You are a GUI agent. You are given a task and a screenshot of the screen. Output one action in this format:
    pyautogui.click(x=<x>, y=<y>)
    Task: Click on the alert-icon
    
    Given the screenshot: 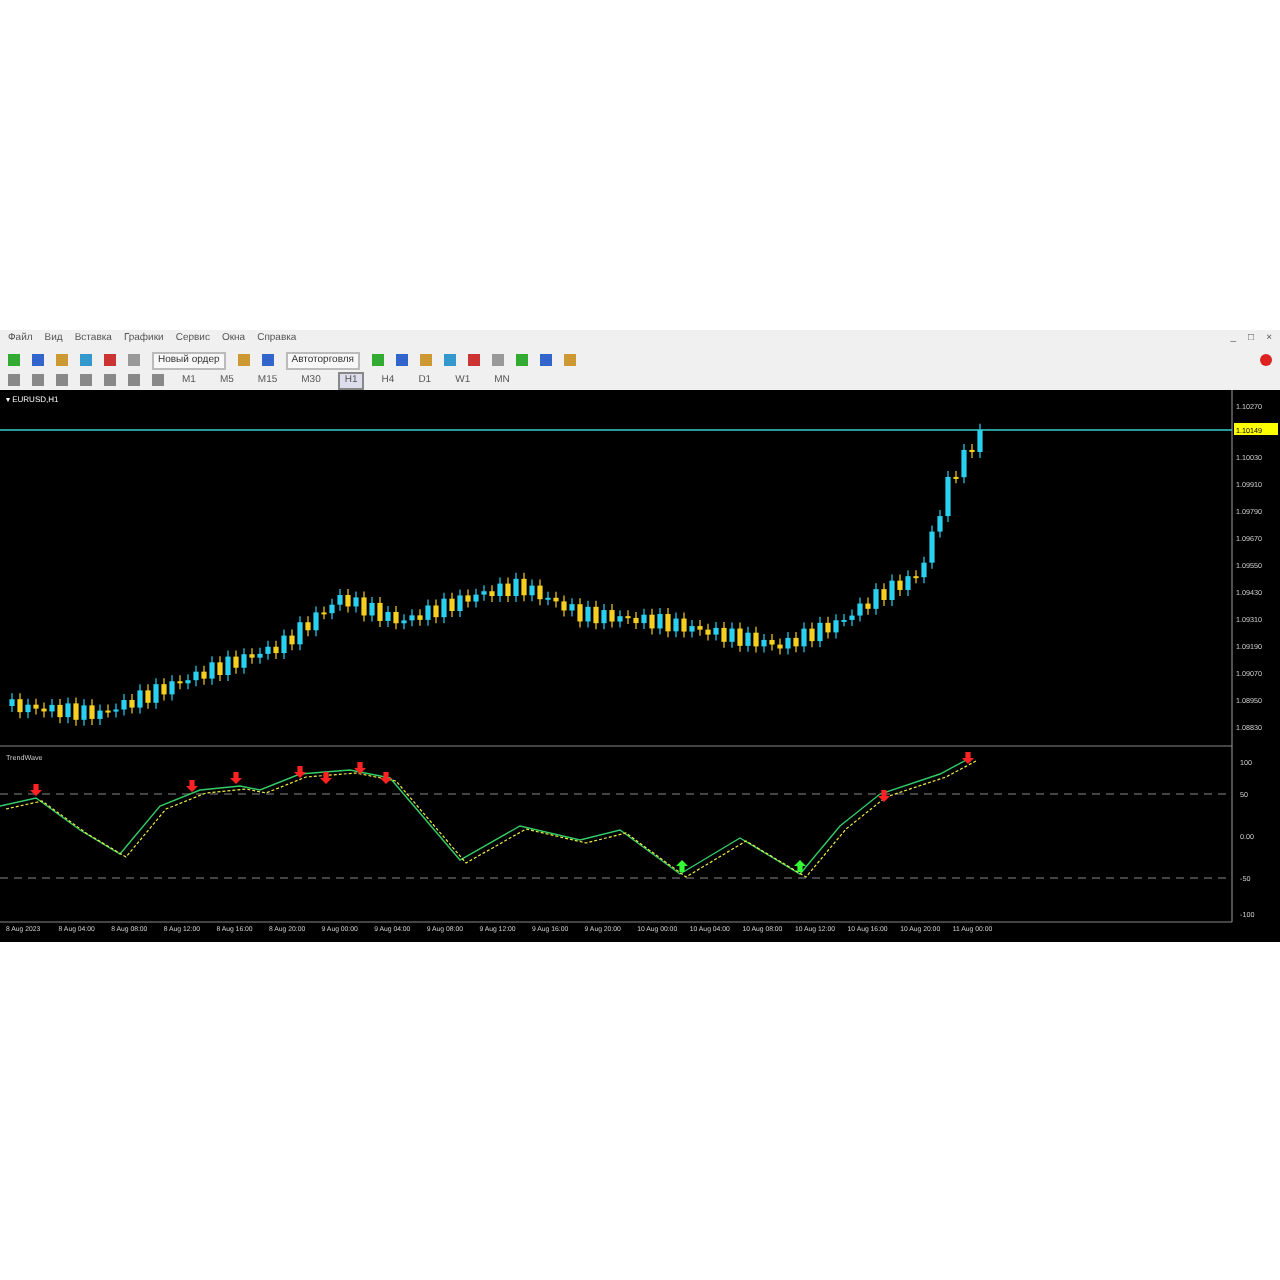 What is the action you would take?
    pyautogui.click(x=1266, y=360)
    